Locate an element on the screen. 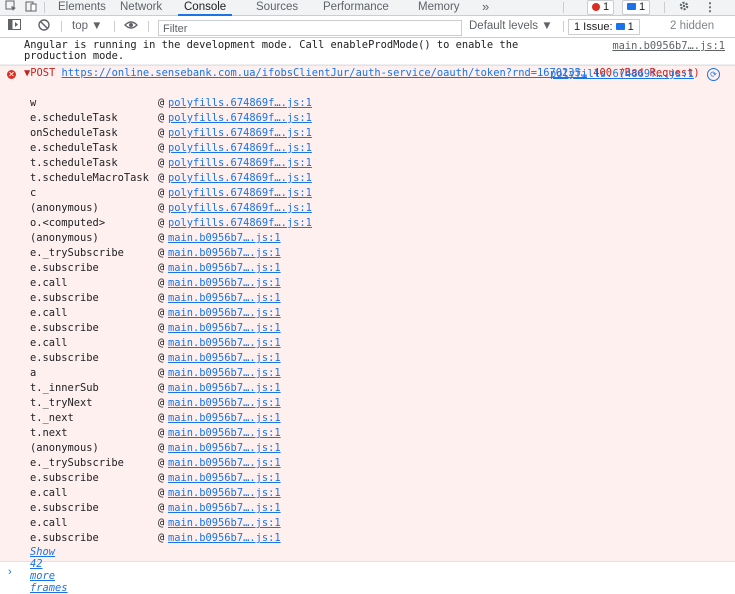 The image size is (735, 594). cursor-select-icon is located at coordinates (11, 7).